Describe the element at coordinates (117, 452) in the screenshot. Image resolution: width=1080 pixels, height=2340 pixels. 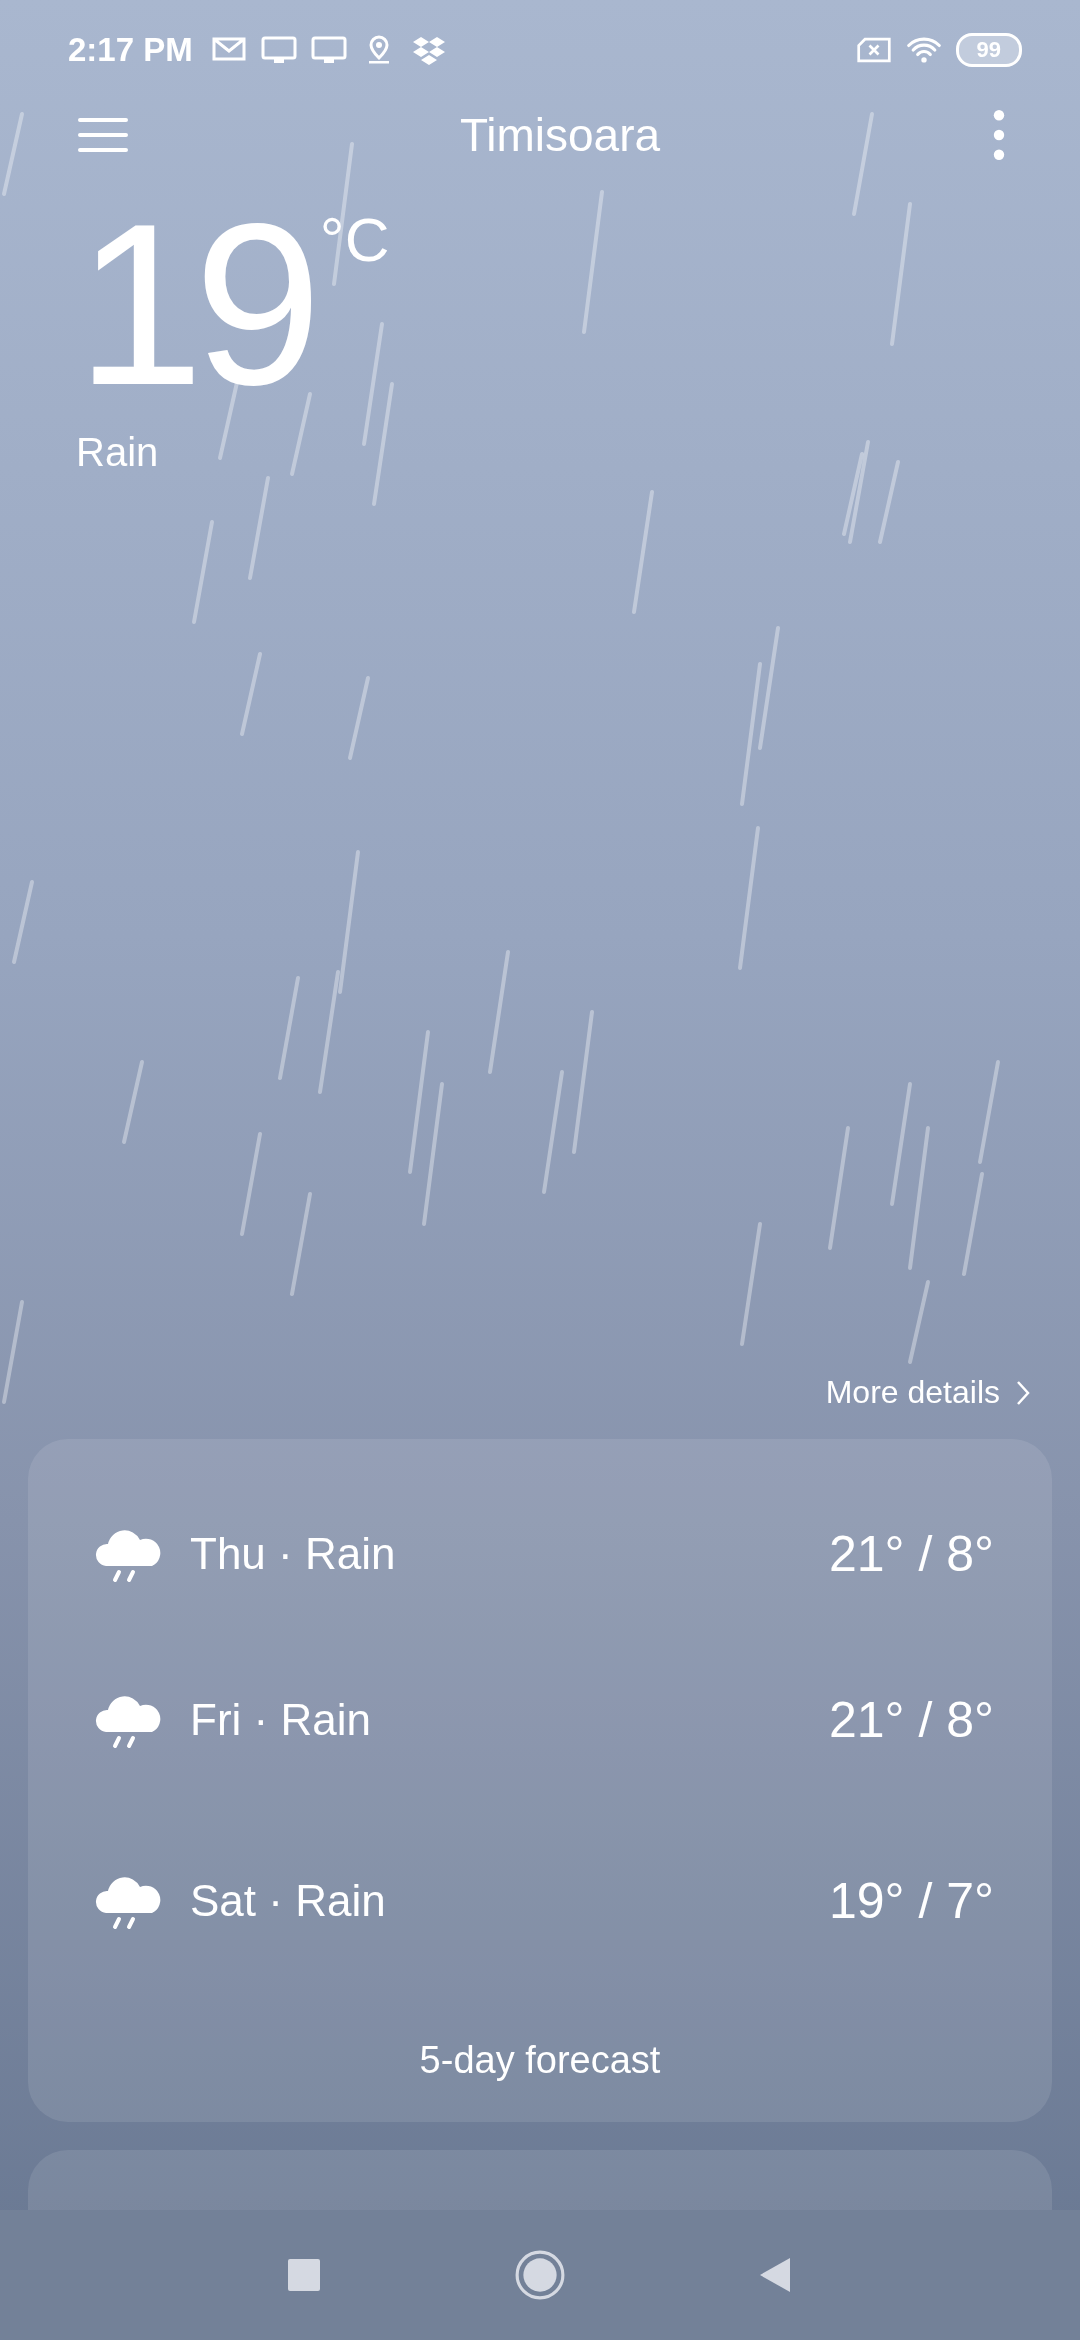
I see `current-condition: Rain` at that location.